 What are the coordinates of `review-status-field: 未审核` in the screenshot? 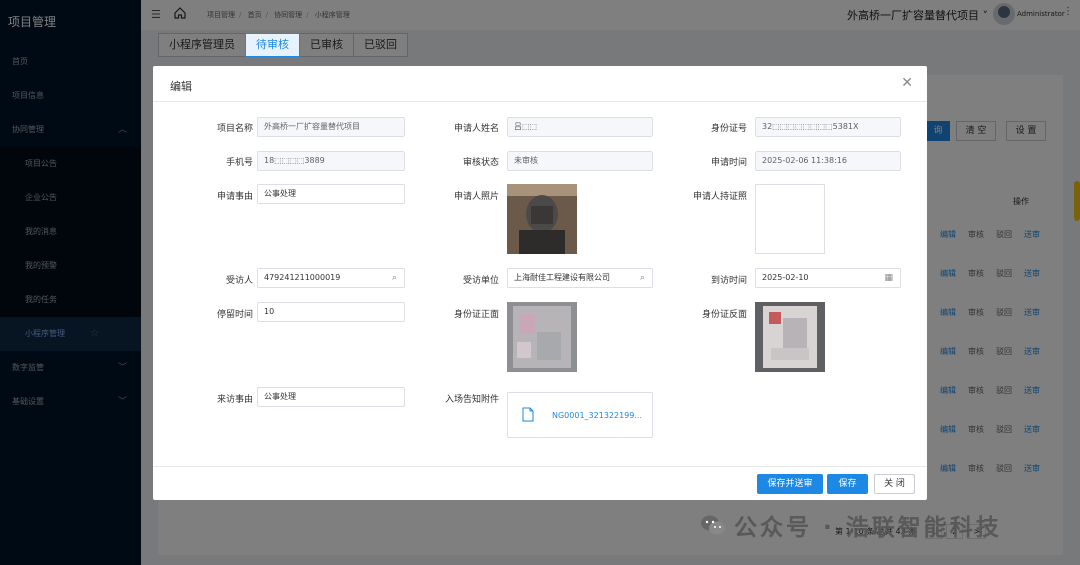 It's located at (580, 161).